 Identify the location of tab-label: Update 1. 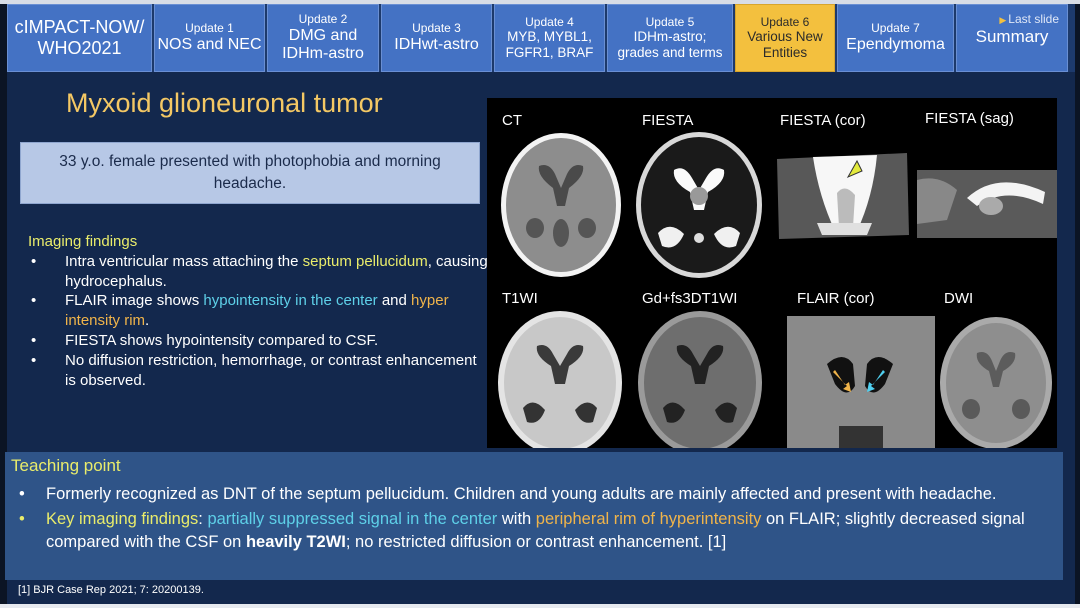
(209, 27).